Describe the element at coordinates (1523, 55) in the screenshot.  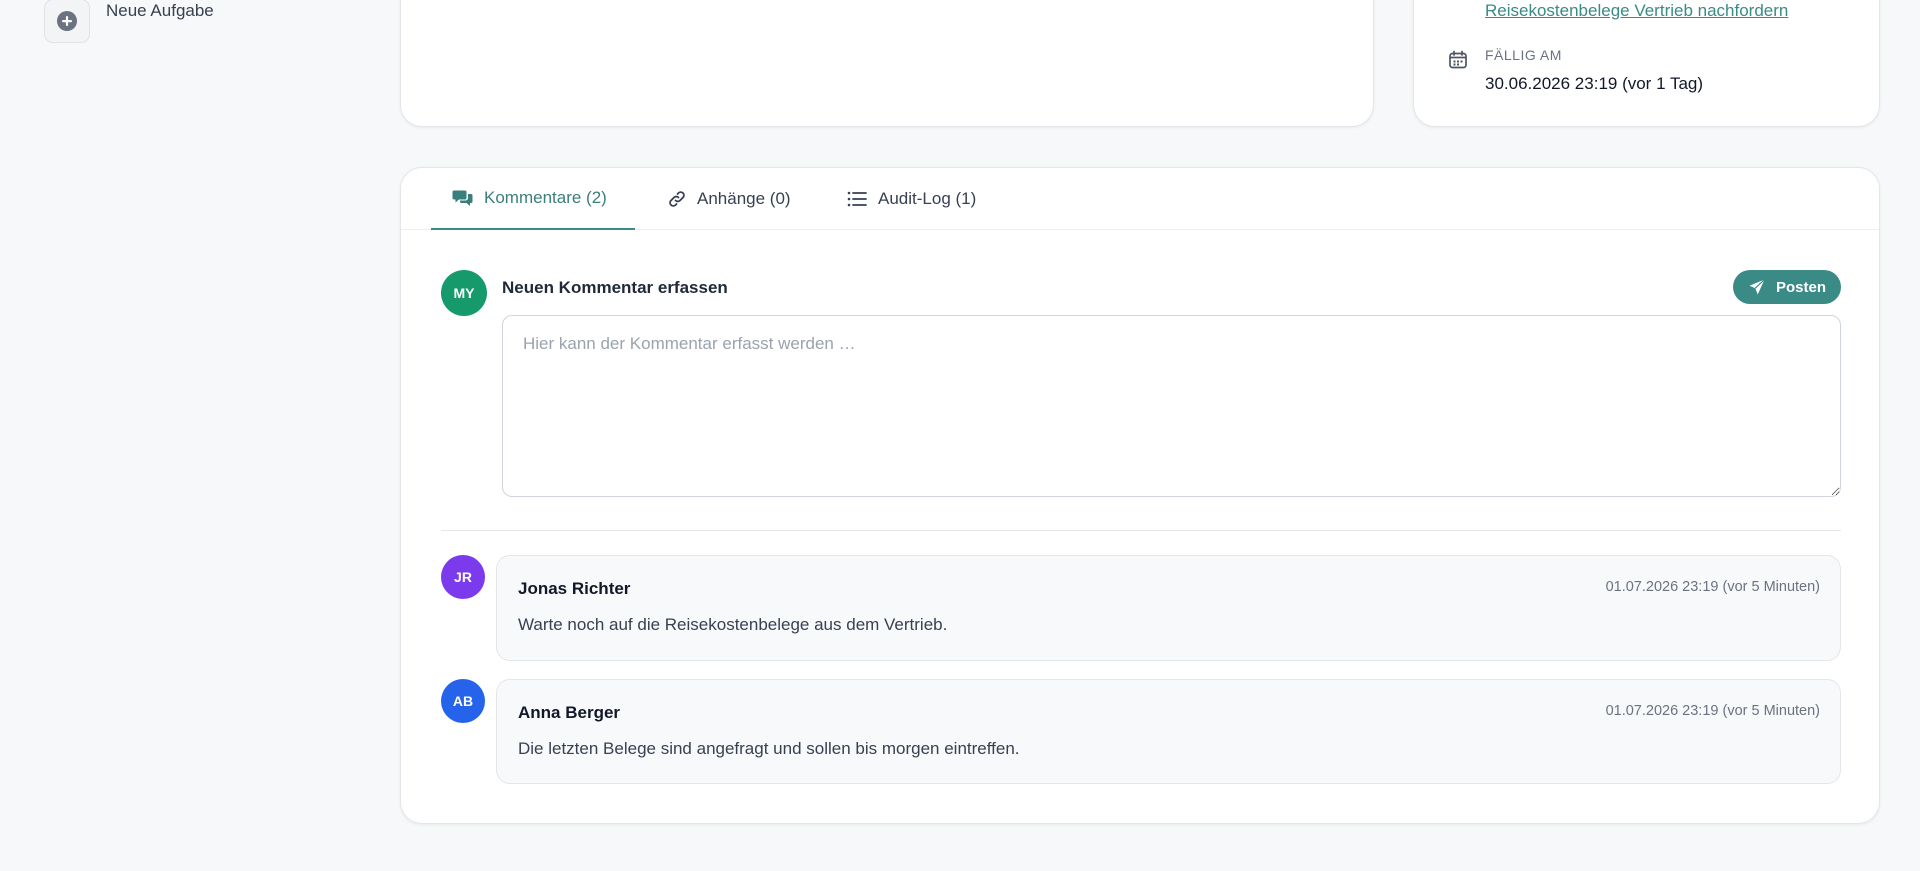
I see `due-date-label: FÄLLIG AM` at that location.